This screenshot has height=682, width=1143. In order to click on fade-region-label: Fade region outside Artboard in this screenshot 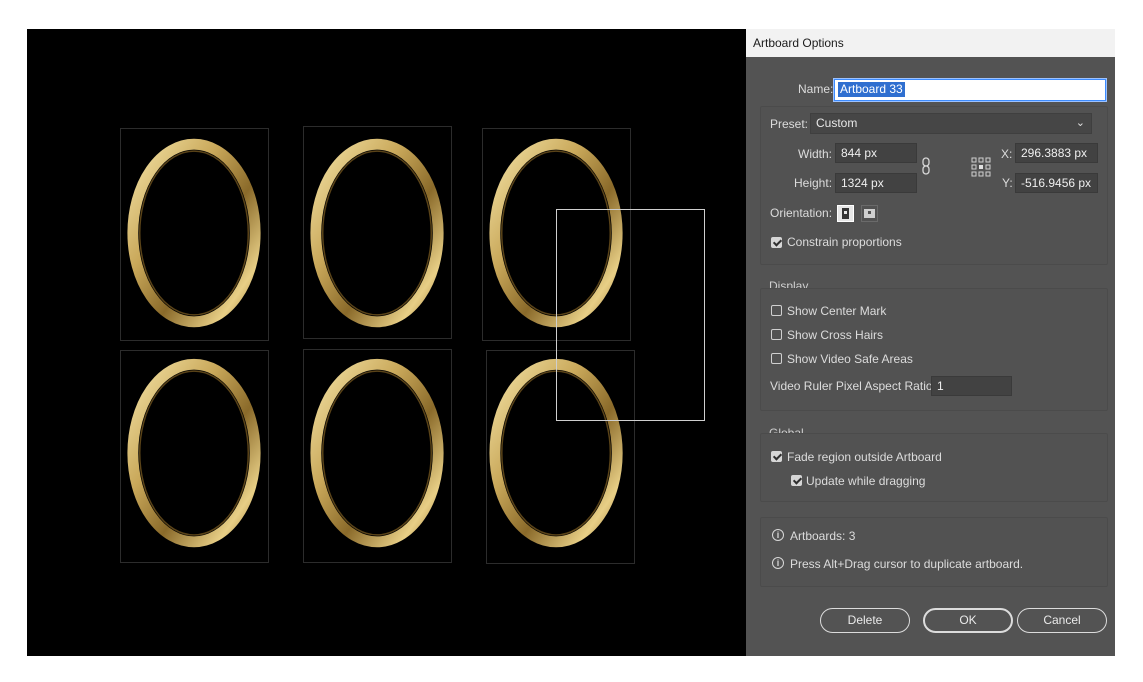, I will do `click(864, 457)`.